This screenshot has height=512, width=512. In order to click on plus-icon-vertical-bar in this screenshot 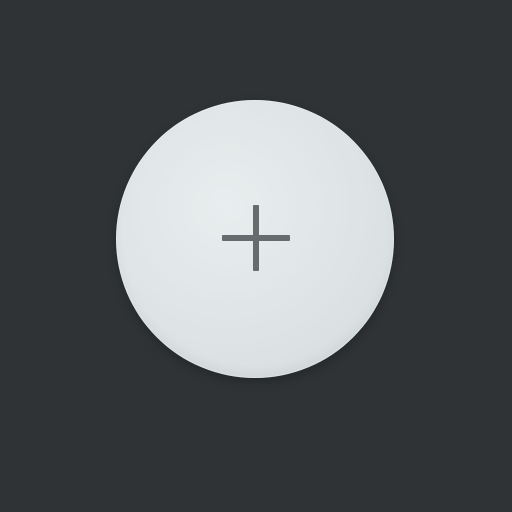, I will do `click(256, 238)`.